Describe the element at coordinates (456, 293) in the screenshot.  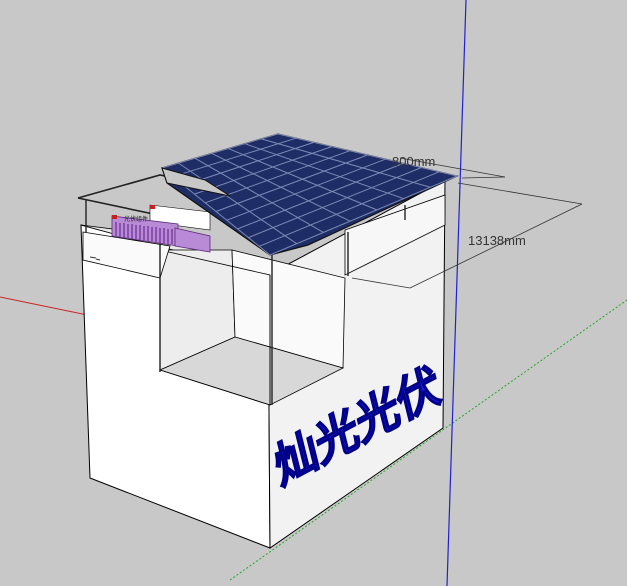
I see `blue-axis` at that location.